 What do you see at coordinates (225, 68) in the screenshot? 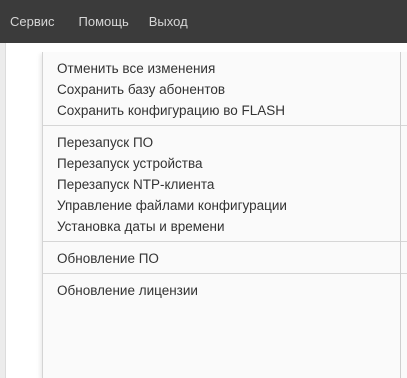
I see `menu-item-undo-all-changes: Отменить все изменения` at bounding box center [225, 68].